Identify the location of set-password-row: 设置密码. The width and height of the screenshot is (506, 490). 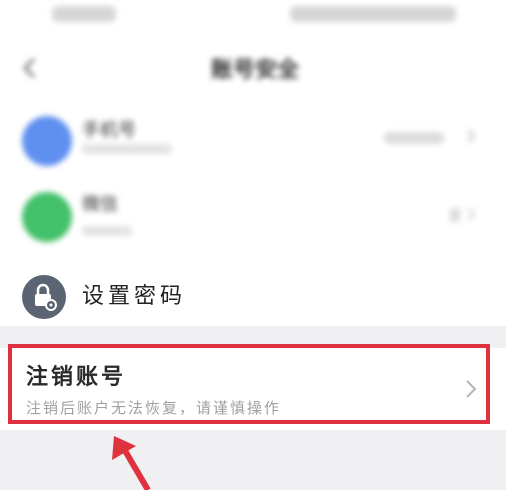
(253, 296).